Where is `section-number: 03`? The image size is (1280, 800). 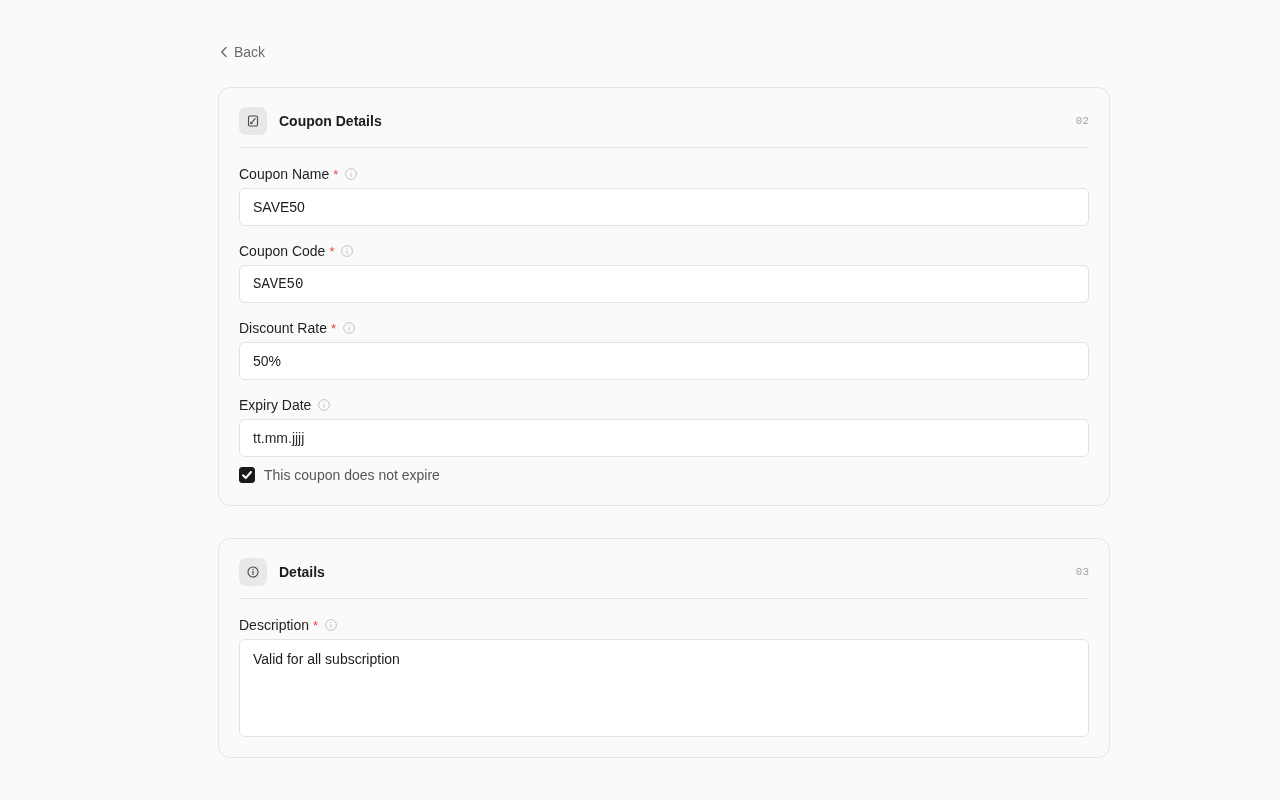 section-number: 03 is located at coordinates (1082, 572).